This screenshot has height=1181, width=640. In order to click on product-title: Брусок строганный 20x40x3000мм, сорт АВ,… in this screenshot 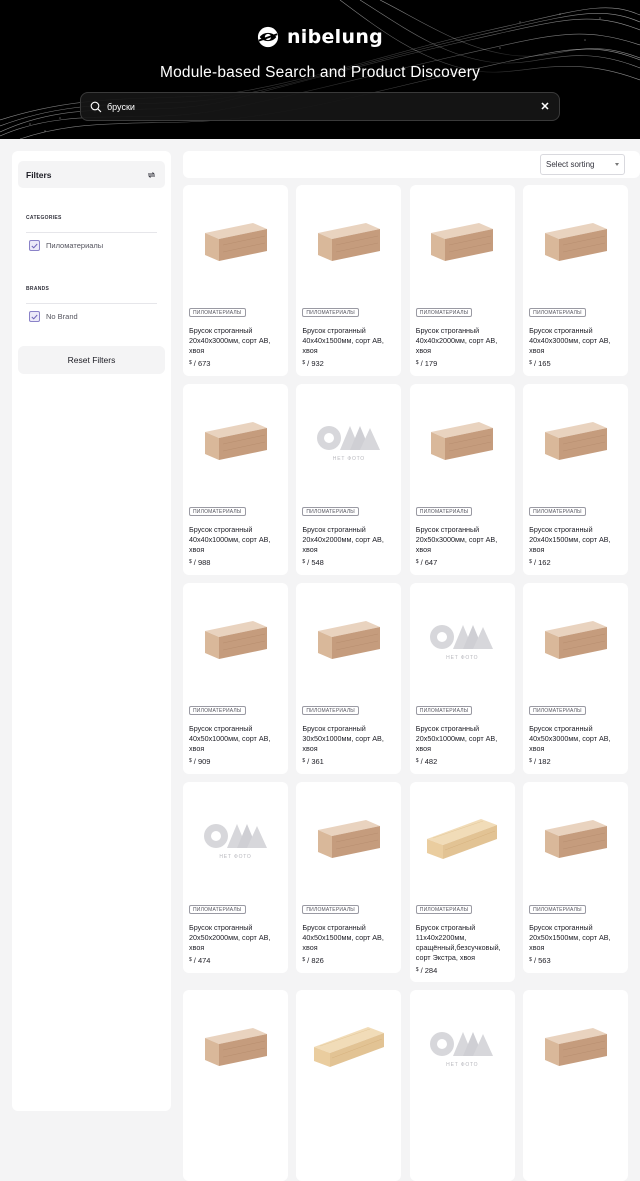, I will do `click(236, 341)`.